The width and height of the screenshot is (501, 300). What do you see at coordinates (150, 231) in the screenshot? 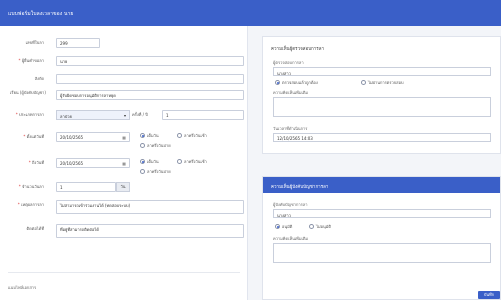
I see `contact-textarea: ที่อยู่ที่สามารถติดต่อได้` at bounding box center [150, 231].